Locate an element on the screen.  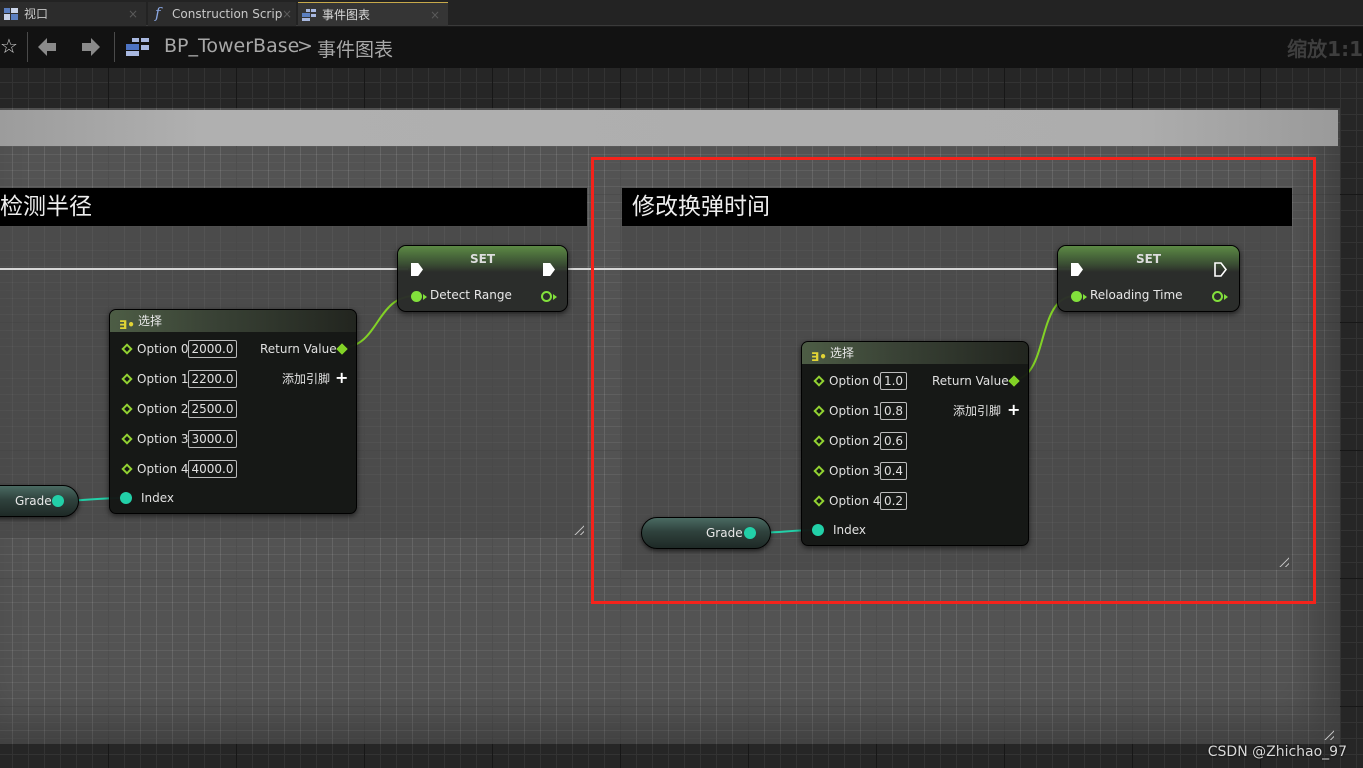
option-value-input: 4000.0 is located at coordinates (212, 469).